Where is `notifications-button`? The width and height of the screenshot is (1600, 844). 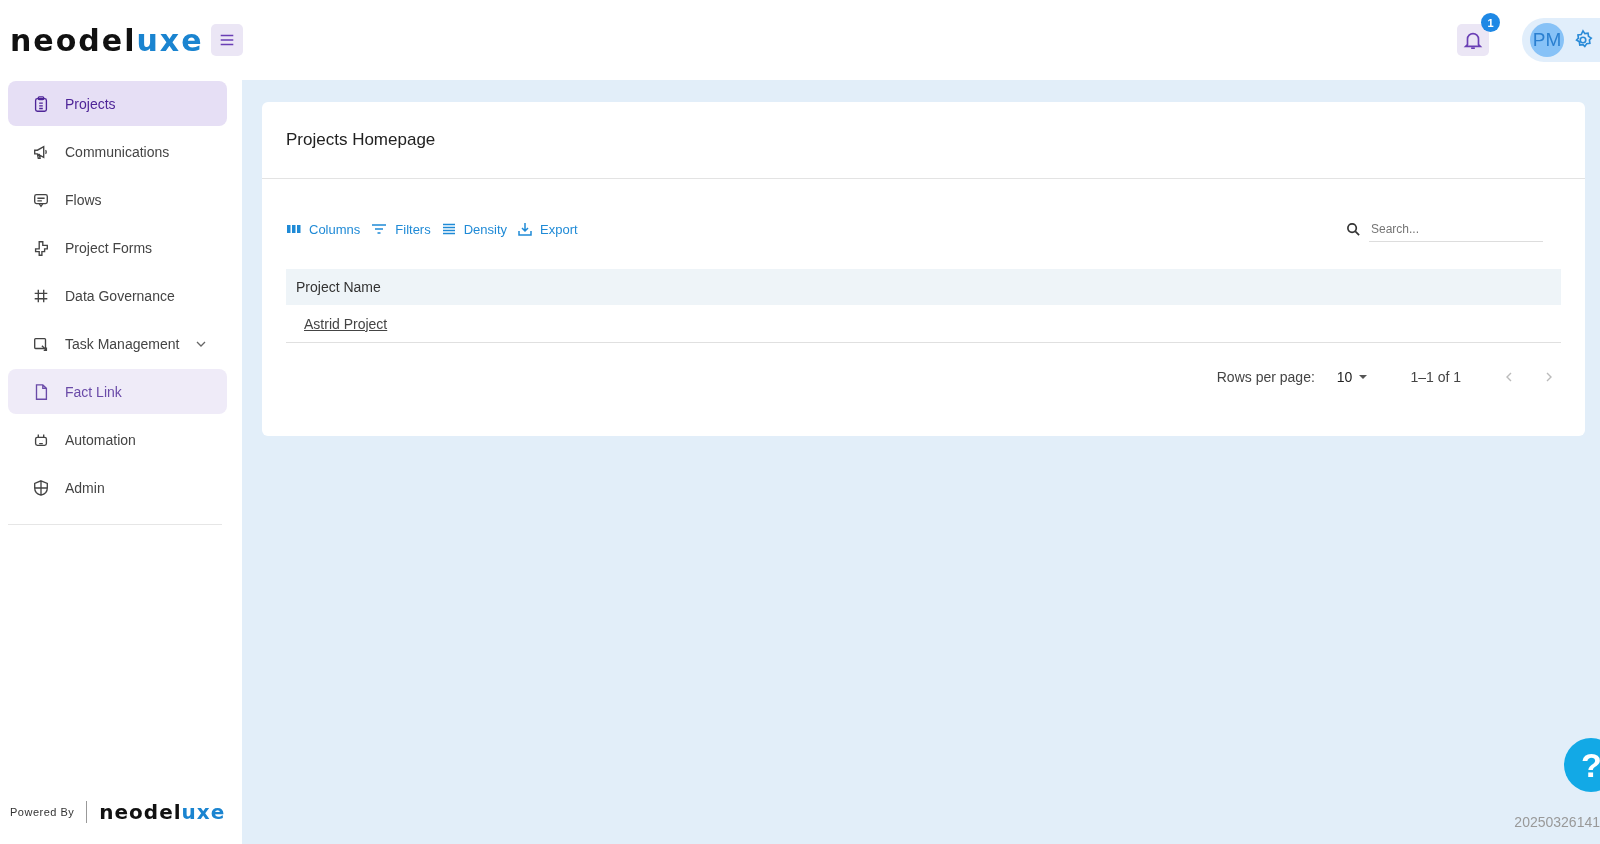
notifications-button is located at coordinates (1473, 40).